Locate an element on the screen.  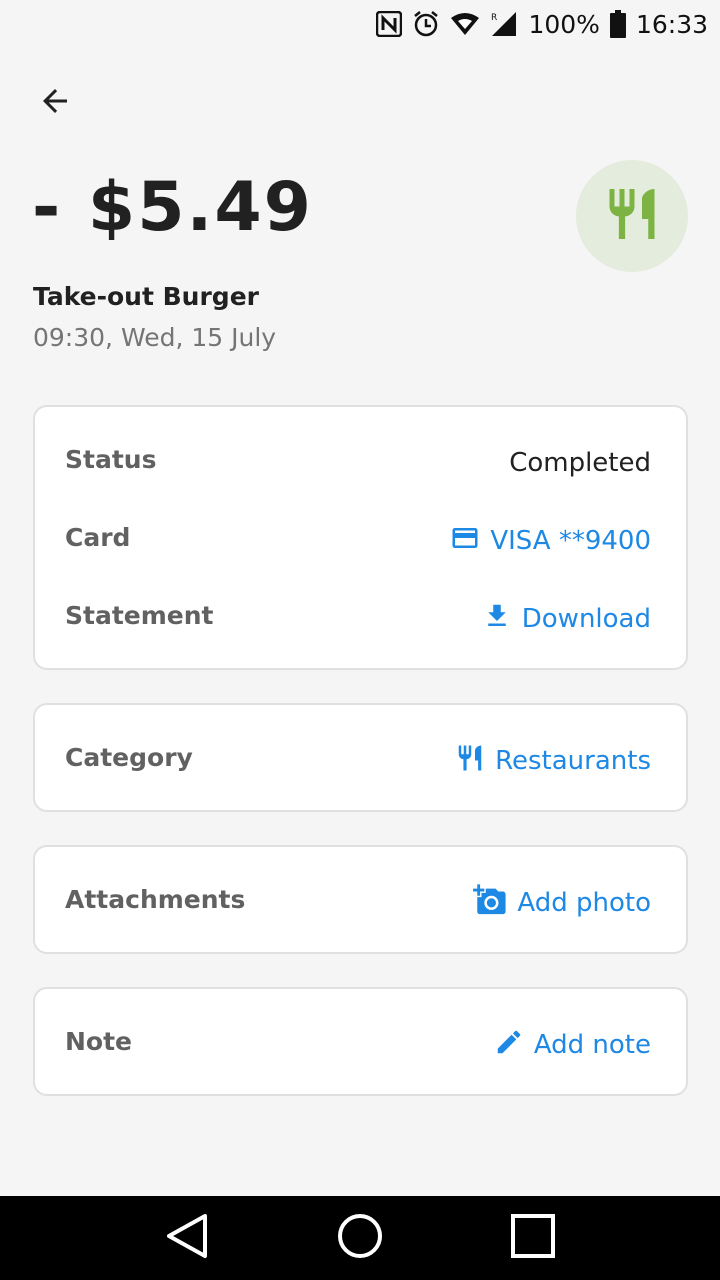
category-badge is located at coordinates (632, 216).